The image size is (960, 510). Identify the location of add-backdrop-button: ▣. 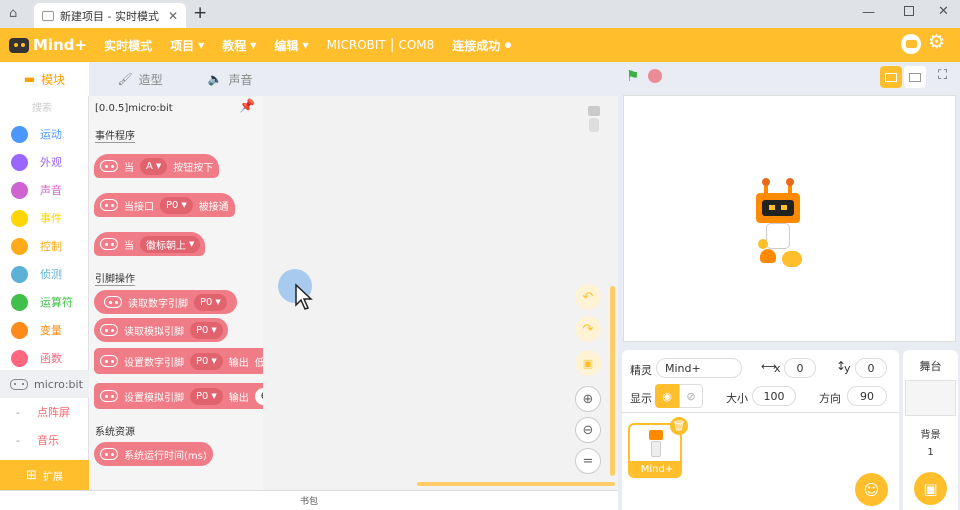
(930, 488).